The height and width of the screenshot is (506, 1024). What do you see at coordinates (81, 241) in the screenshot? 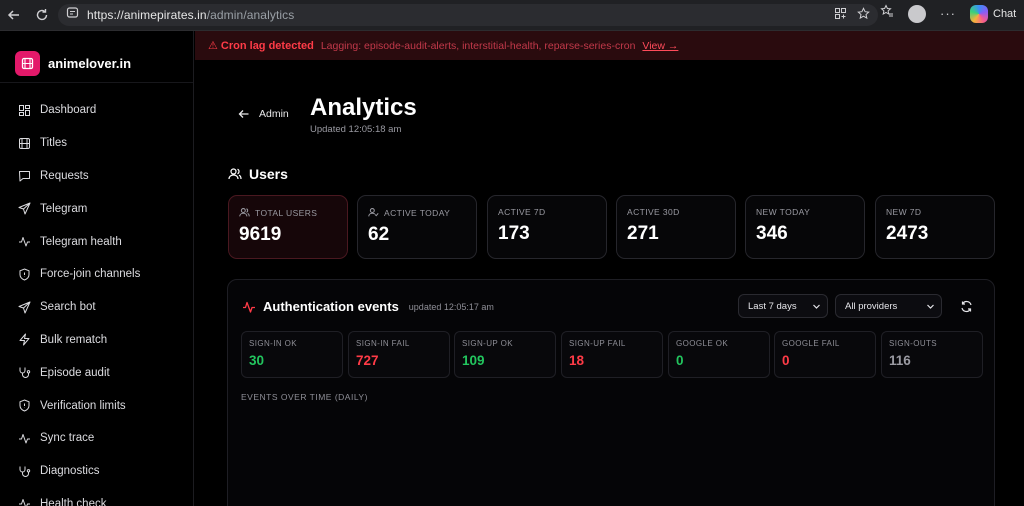
I see `sidebar-item-label: Telegram health` at bounding box center [81, 241].